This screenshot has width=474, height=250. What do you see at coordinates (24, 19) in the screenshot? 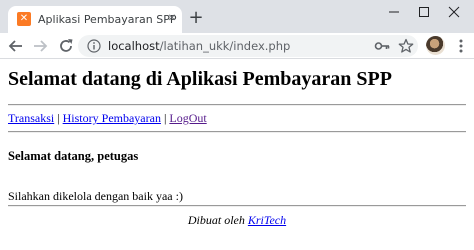
I see `xampp-icon: ✕` at bounding box center [24, 19].